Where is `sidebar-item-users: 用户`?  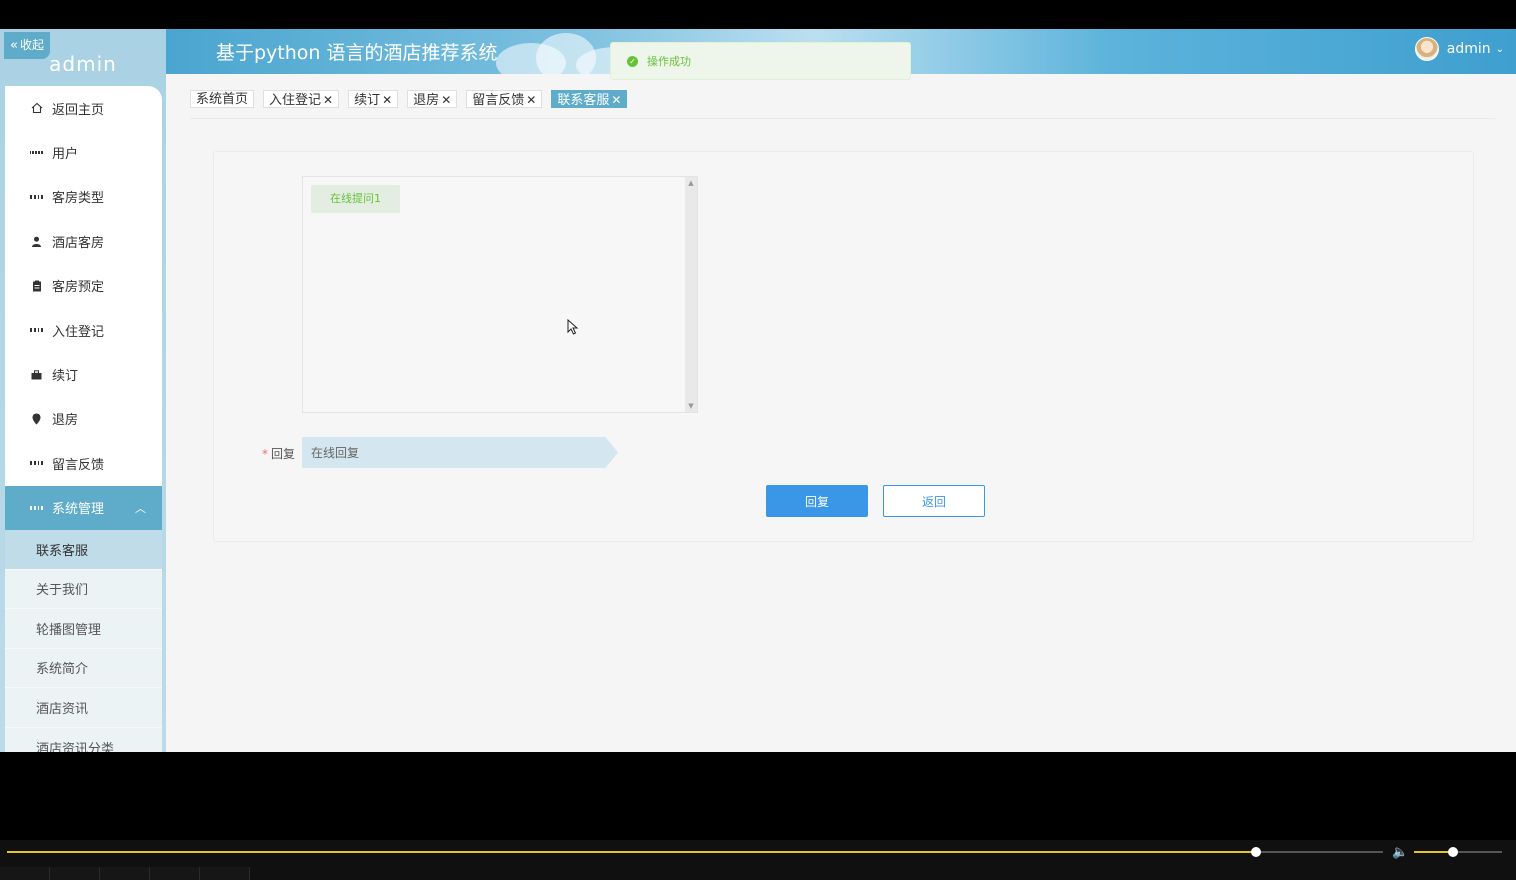 sidebar-item-users: 用户 is located at coordinates (83, 152).